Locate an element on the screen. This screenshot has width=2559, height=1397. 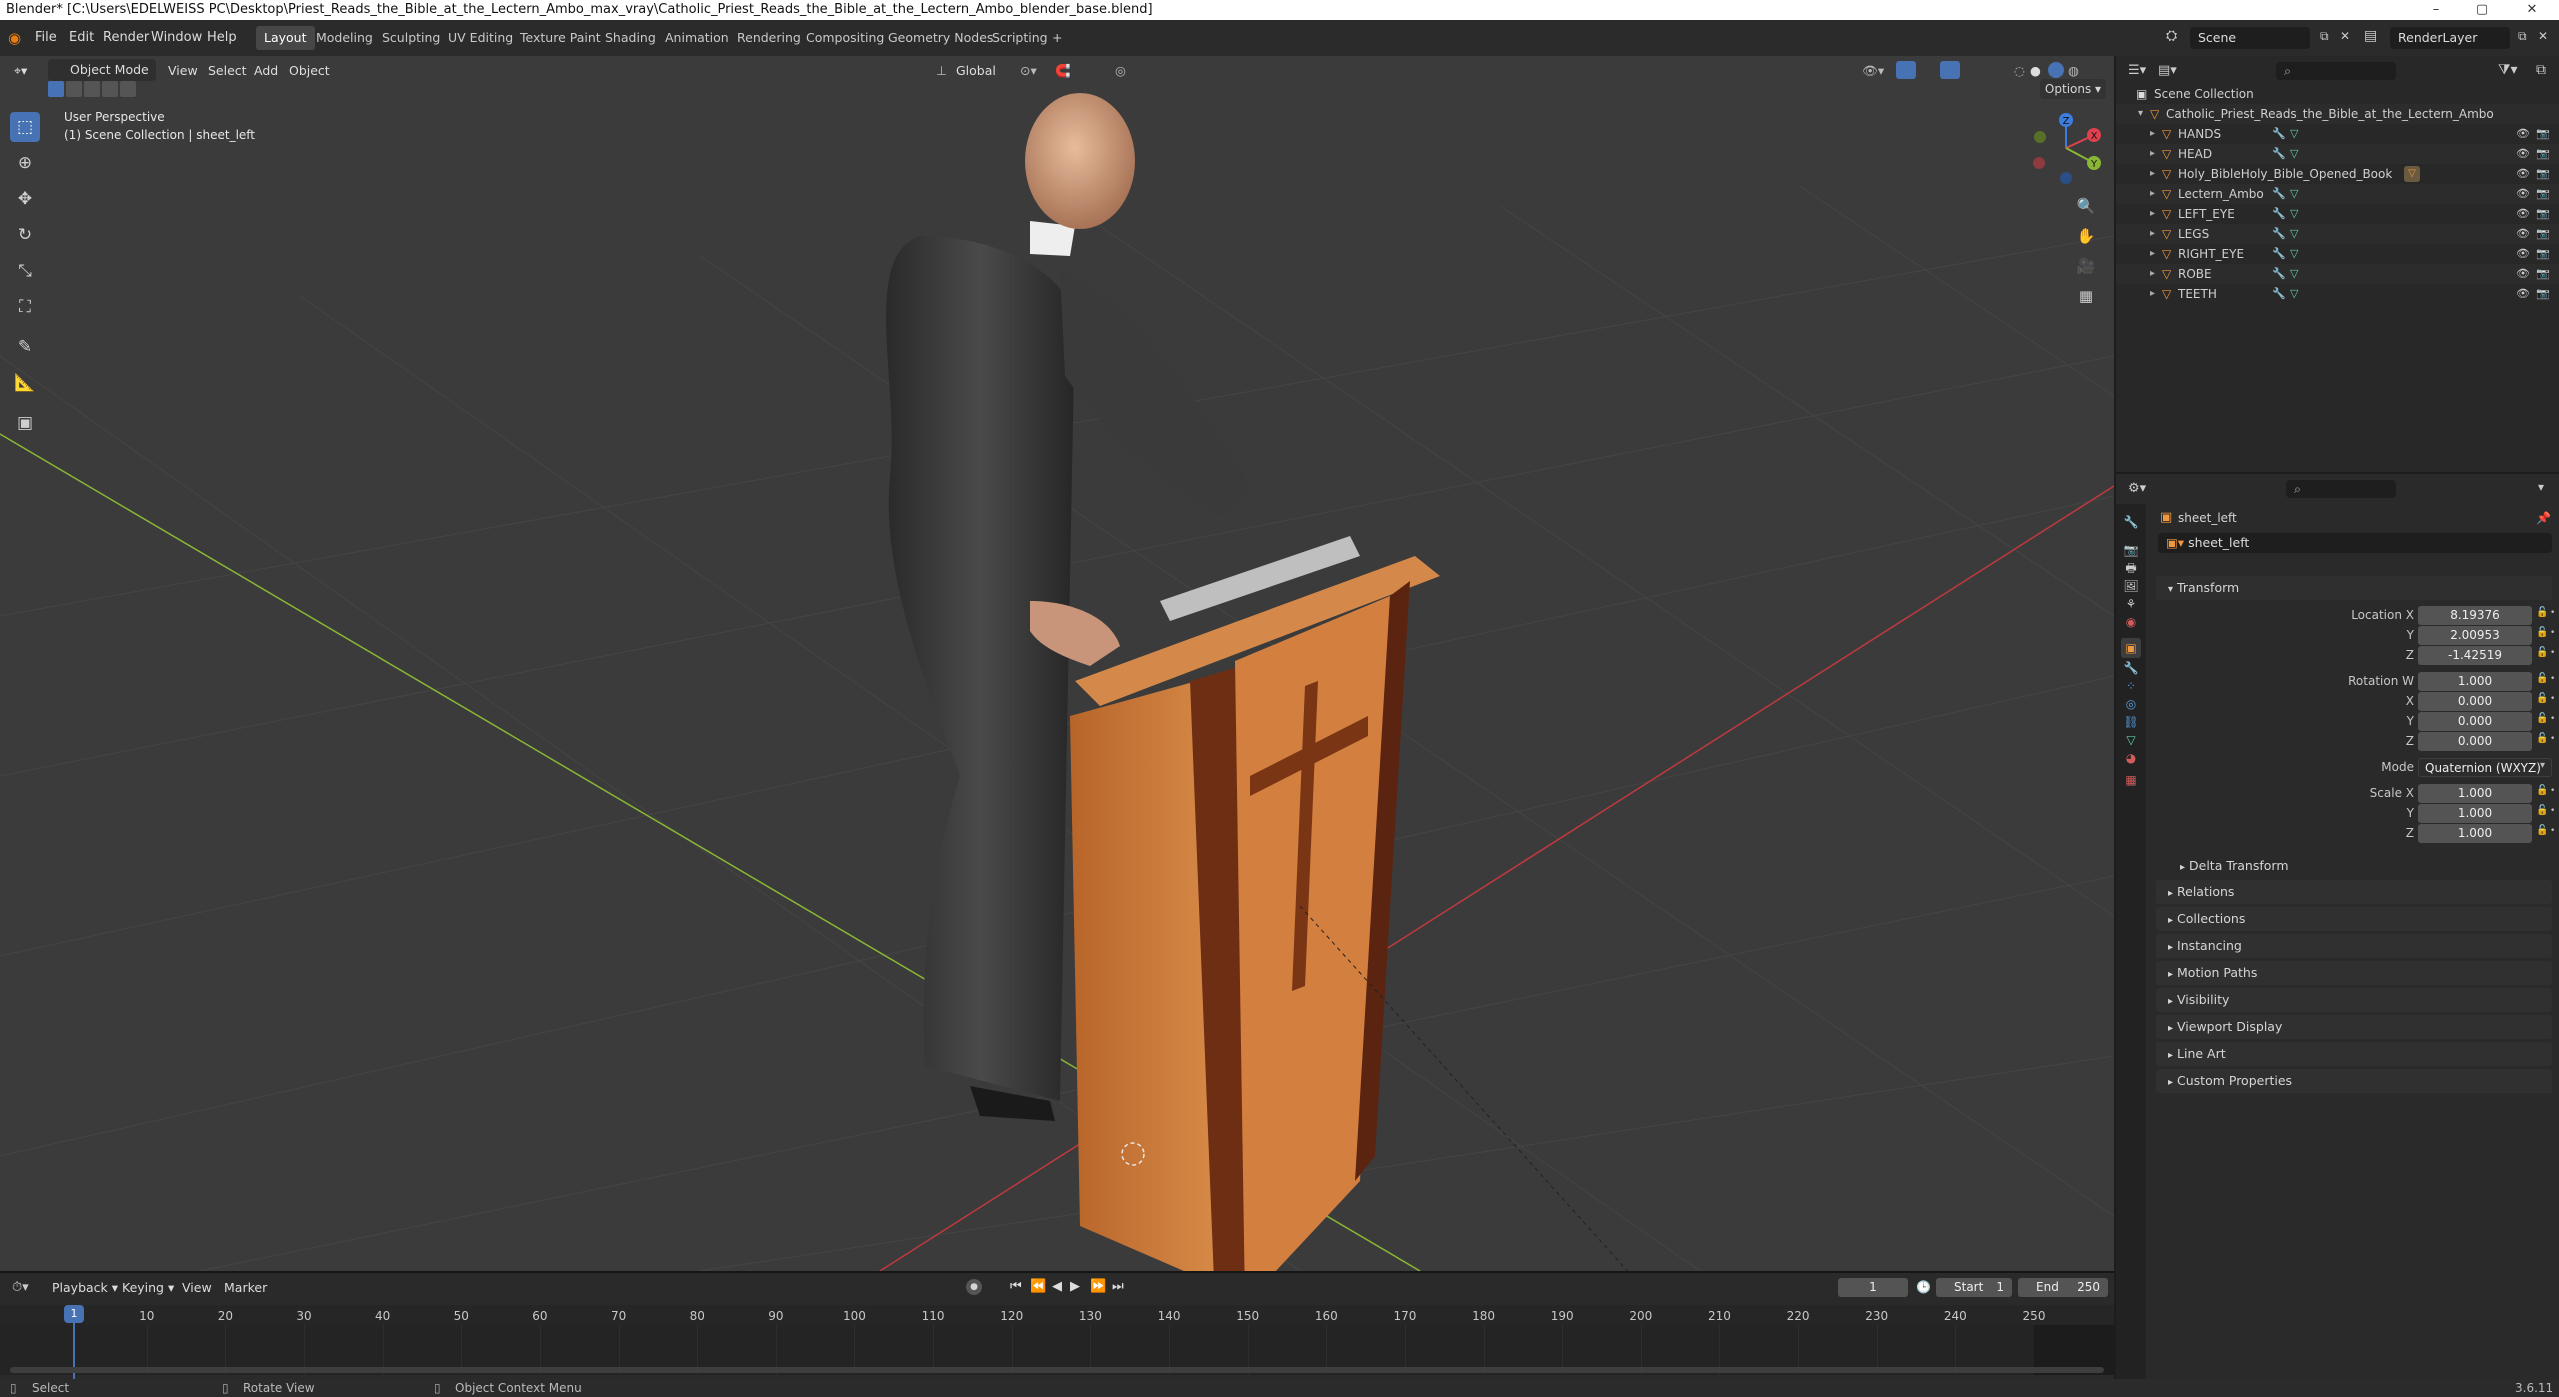
scale-z-field: 1.000 is located at coordinates (2475, 833).